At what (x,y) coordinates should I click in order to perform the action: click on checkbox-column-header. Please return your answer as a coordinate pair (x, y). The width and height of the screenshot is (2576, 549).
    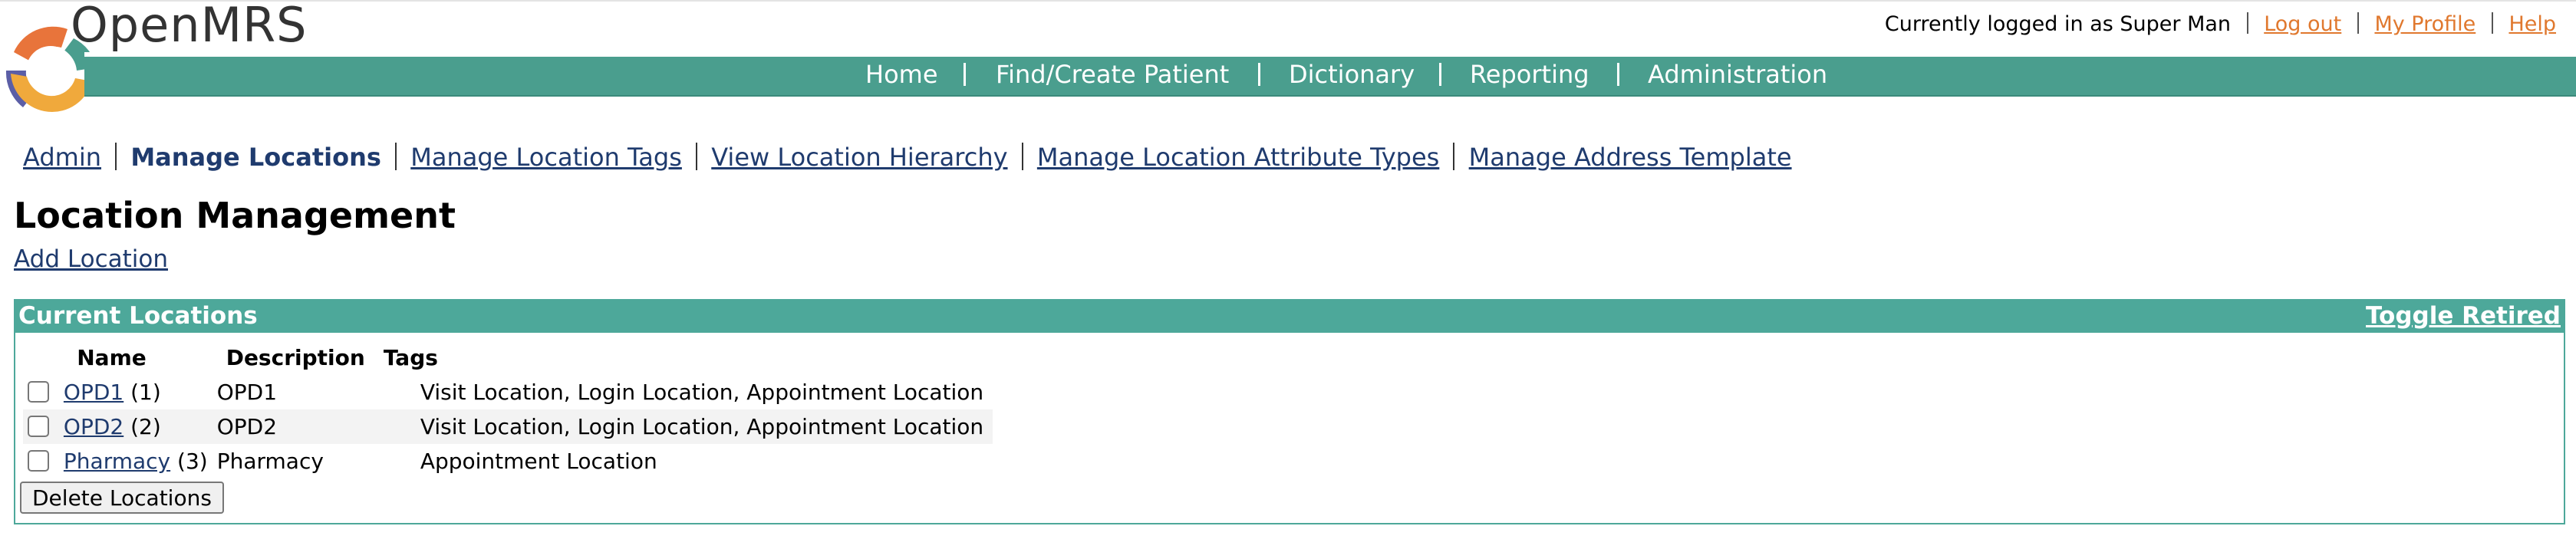
    Looking at the image, I should click on (37, 360).